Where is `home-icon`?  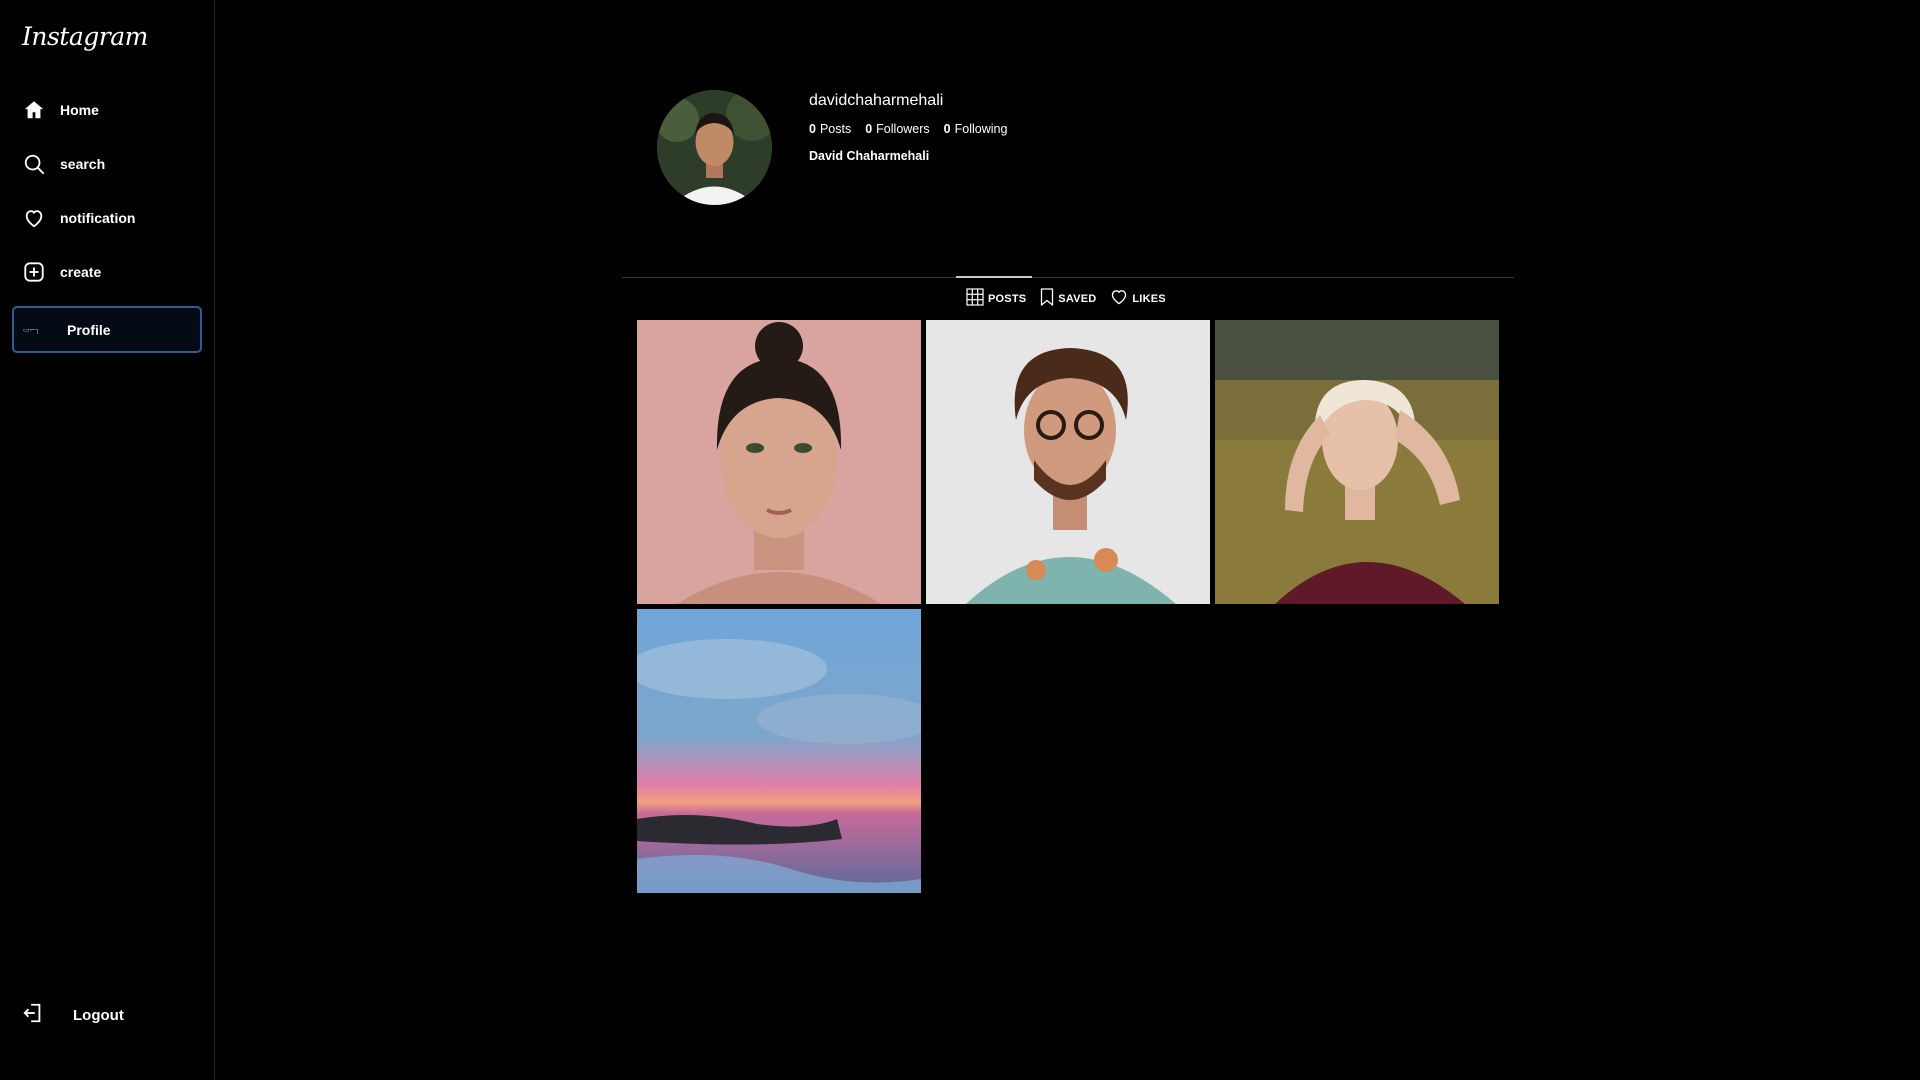
home-icon is located at coordinates (34, 110).